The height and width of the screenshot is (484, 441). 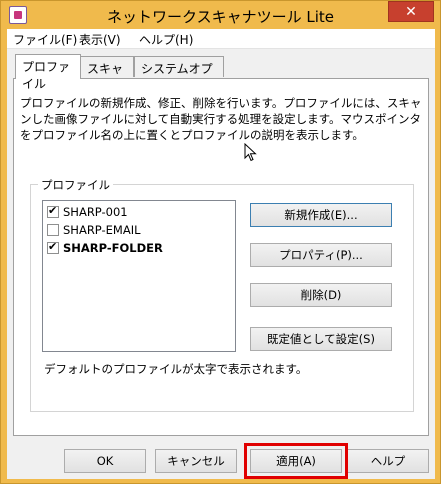 I want to click on title-bar: ネットワークスキャナツール Lite ✕, so click(x=220, y=15).